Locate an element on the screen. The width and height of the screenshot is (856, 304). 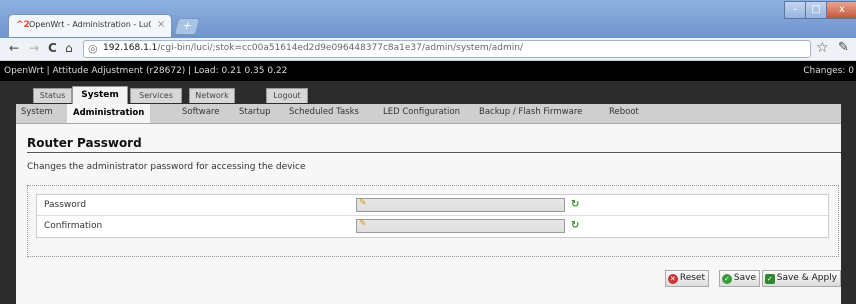
password-fields: Password ✎ ↻ Confirmation ✎ ↻ is located at coordinates (432, 216).